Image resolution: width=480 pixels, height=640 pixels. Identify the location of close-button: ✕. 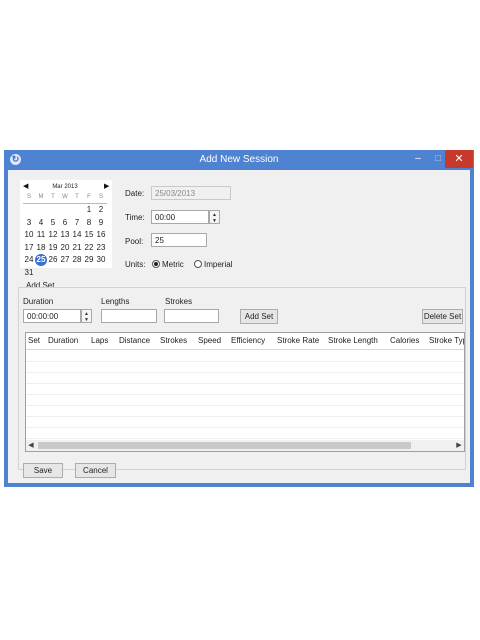
(459, 159).